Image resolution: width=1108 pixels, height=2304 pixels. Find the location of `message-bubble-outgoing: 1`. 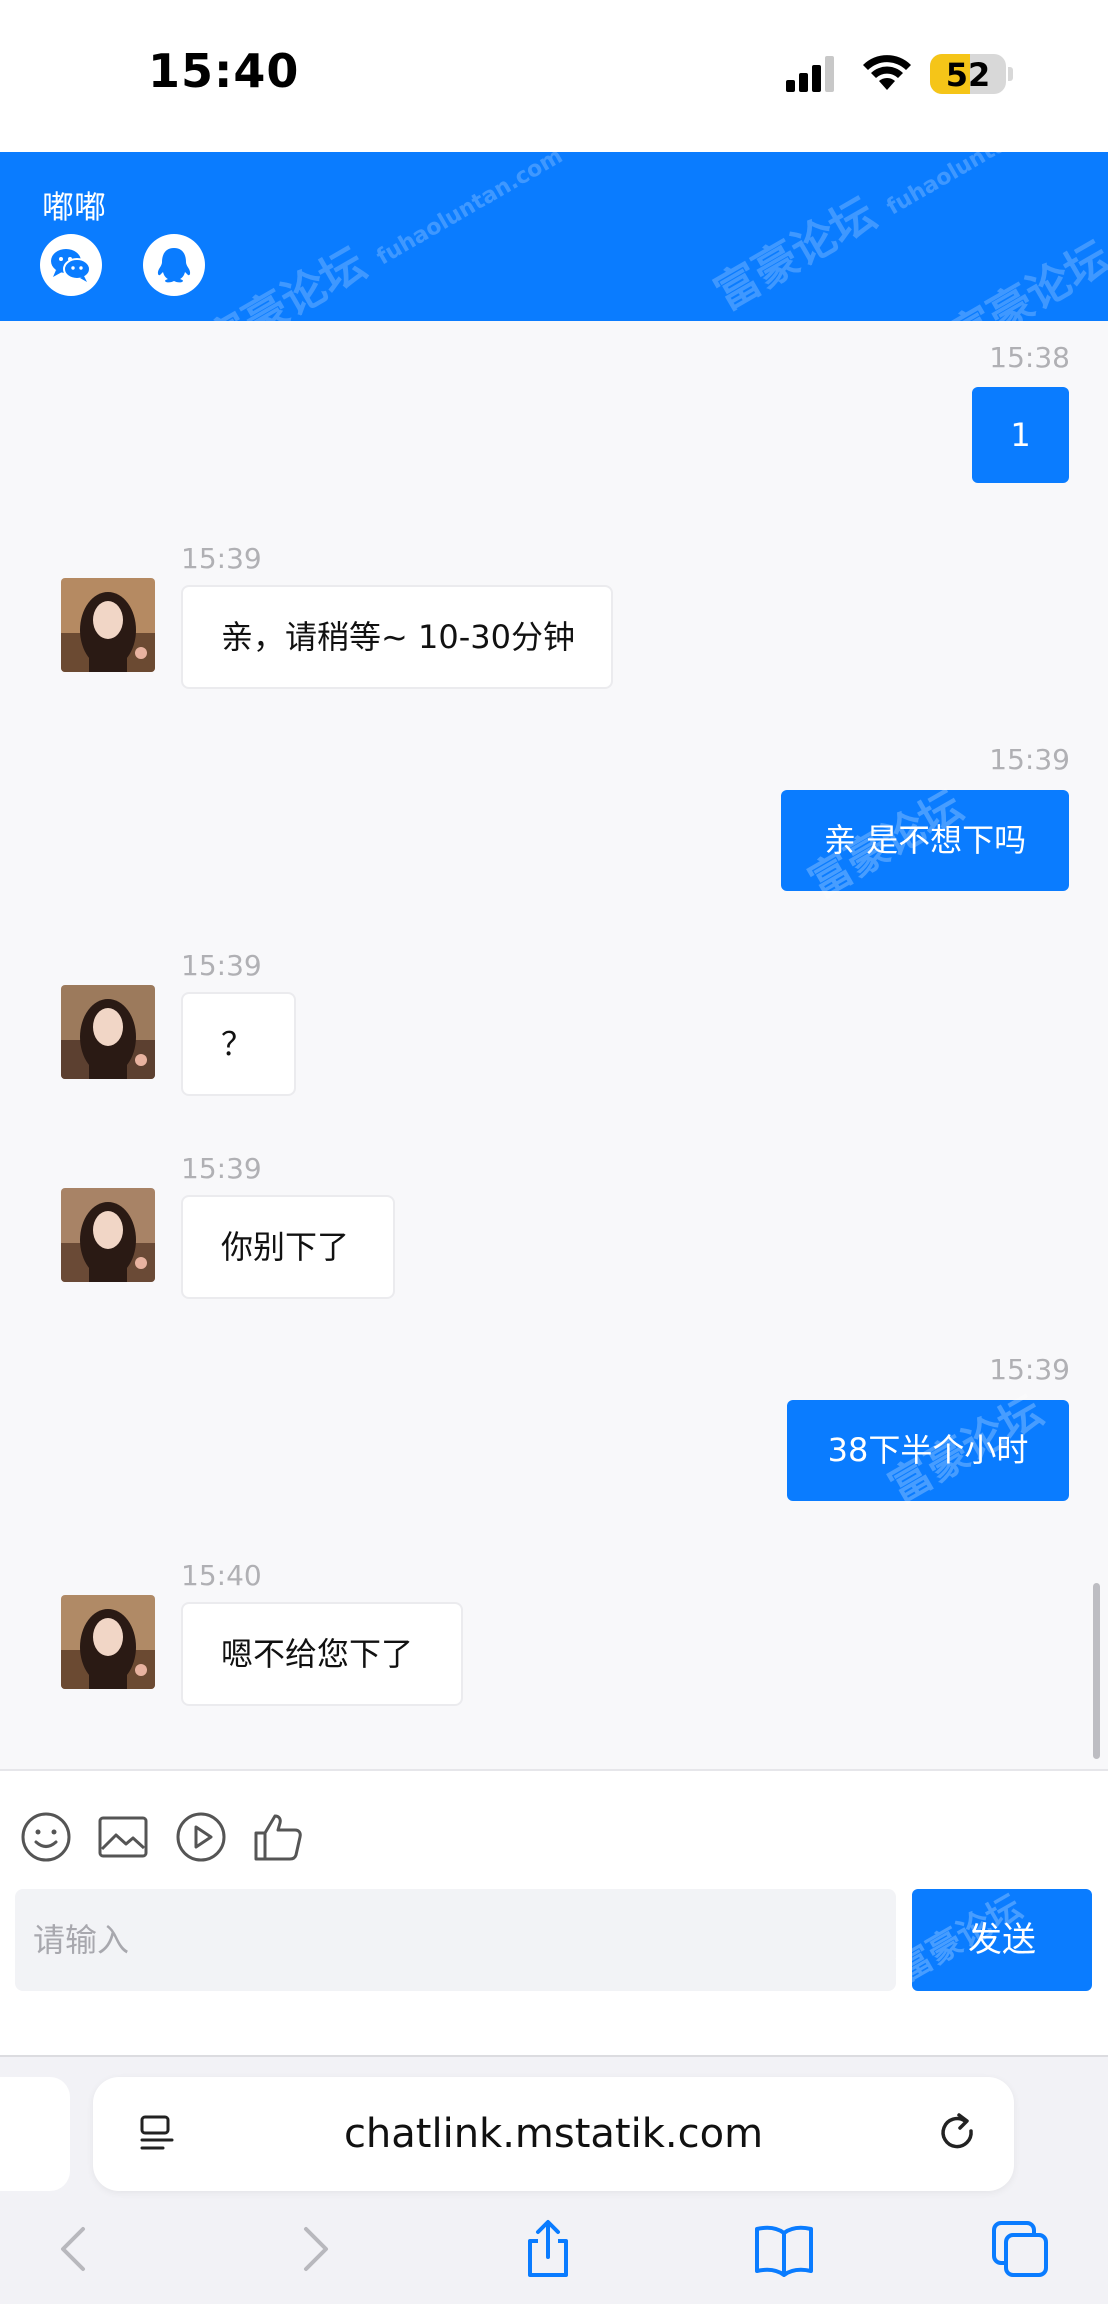

message-bubble-outgoing: 1 is located at coordinates (1020, 435).